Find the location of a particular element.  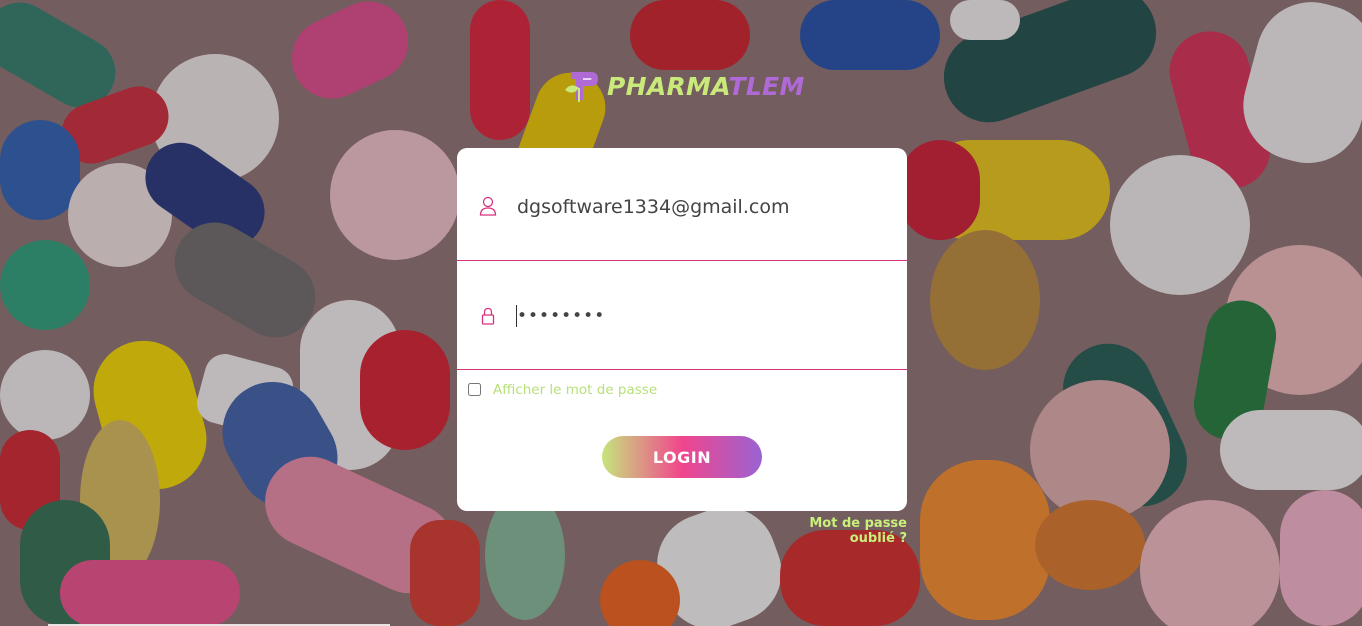

show-password-label: Afficher le mot de passe is located at coordinates (575, 390).